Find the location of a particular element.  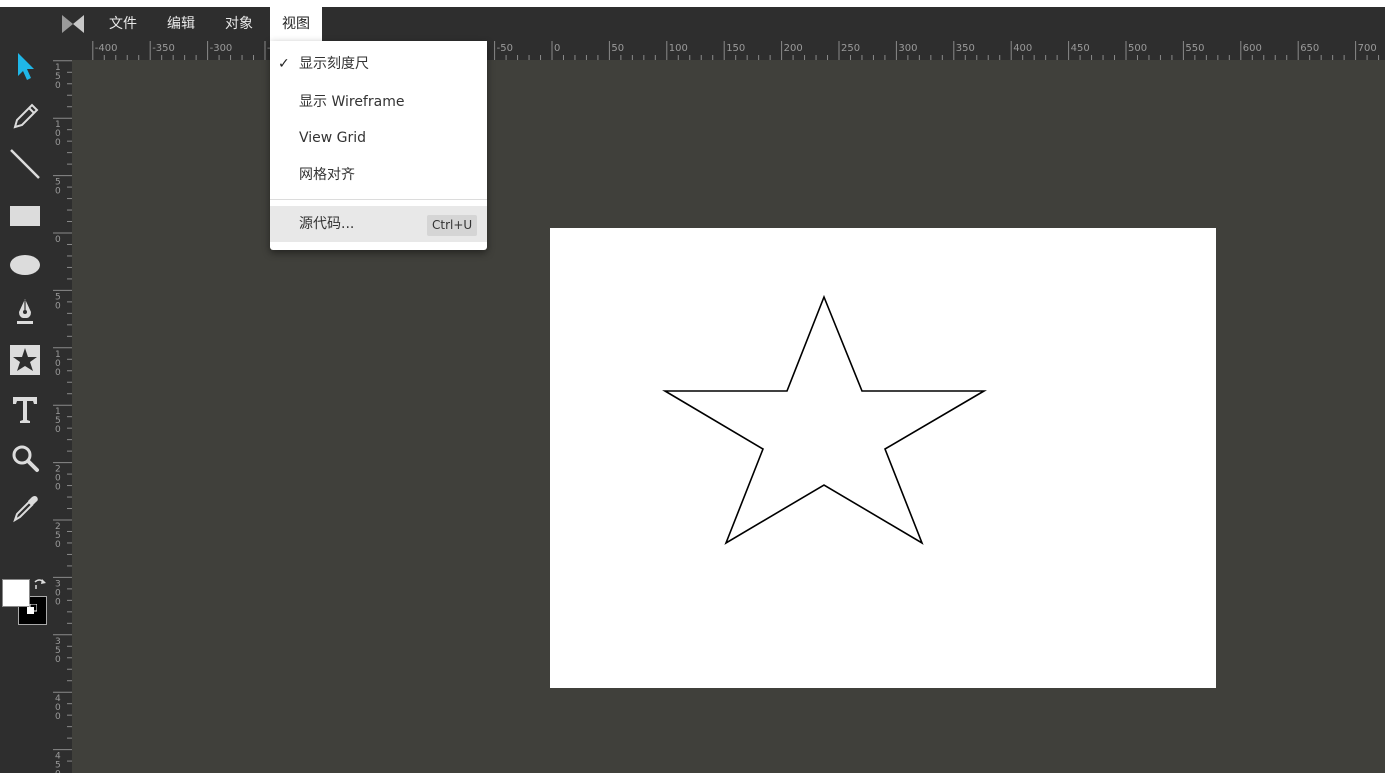

ellipse-tool is located at coordinates (25, 265).